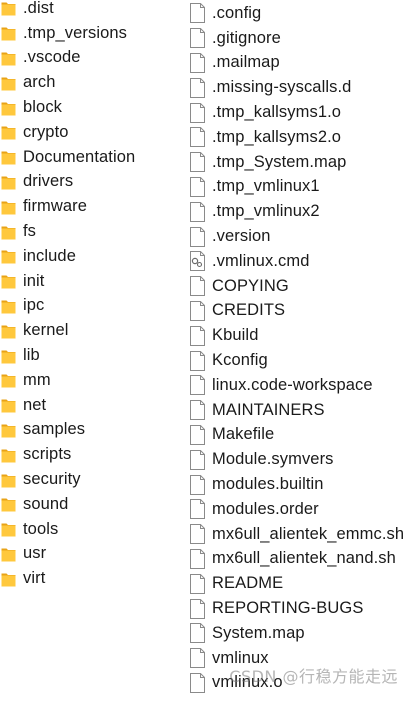 This screenshot has height=701, width=412. I want to click on file-name: linux.code-workspace, so click(292, 384).